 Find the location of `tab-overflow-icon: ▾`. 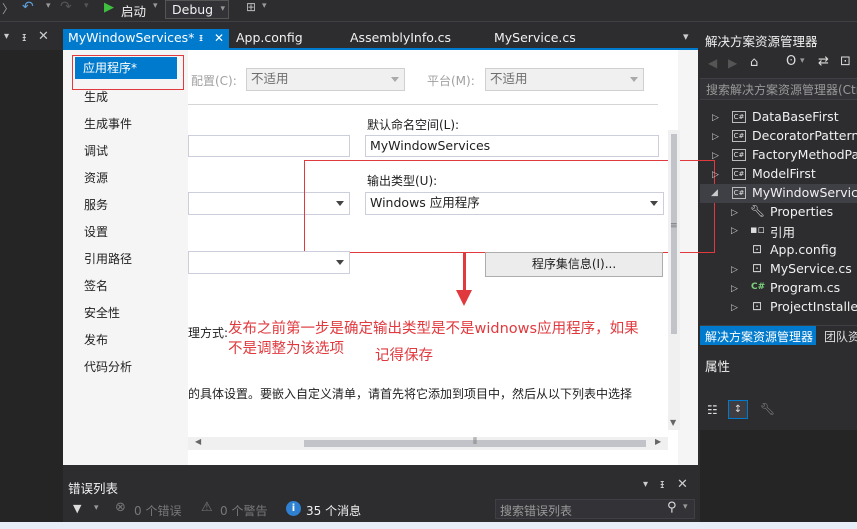

tab-overflow-icon: ▾ is located at coordinates (686, 36).